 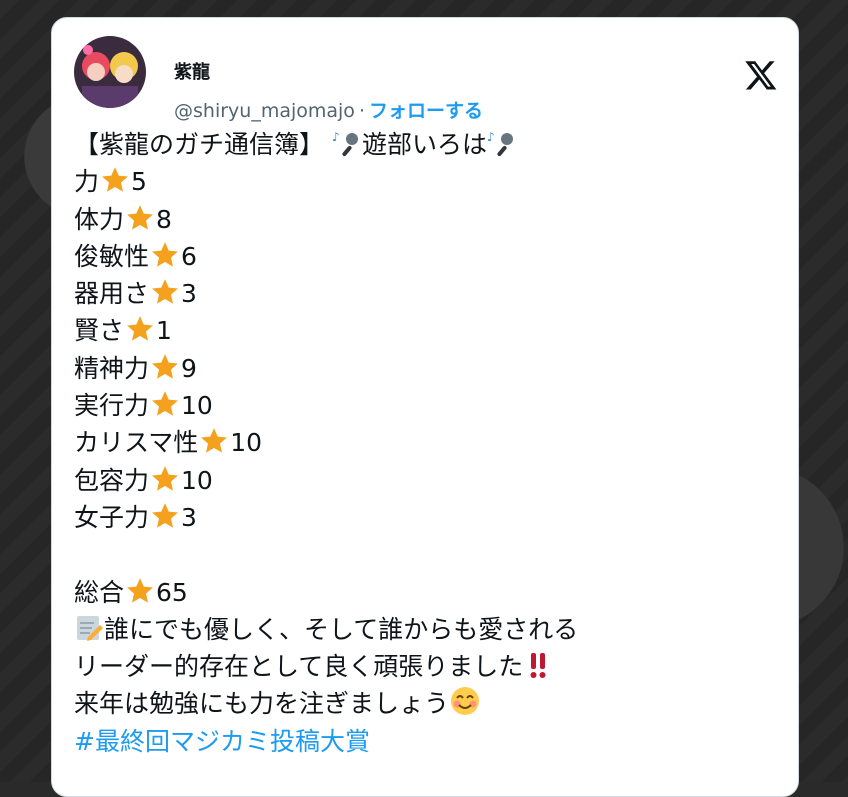 What do you see at coordinates (136, 443) in the screenshot?
I see `stat-label: カリスマ性` at bounding box center [136, 443].